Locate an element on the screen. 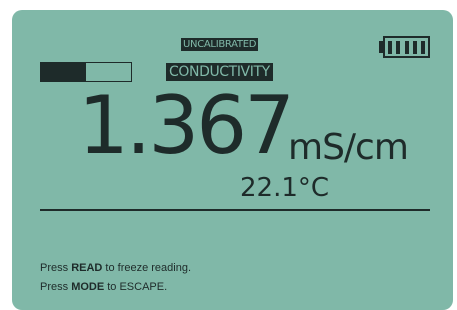  instruction-mode: Press MODE to ESCAPE. is located at coordinates (103, 287).